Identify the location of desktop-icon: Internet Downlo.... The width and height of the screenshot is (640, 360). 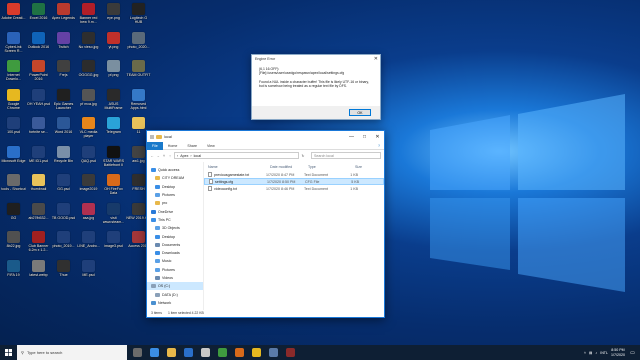
(13, 73).